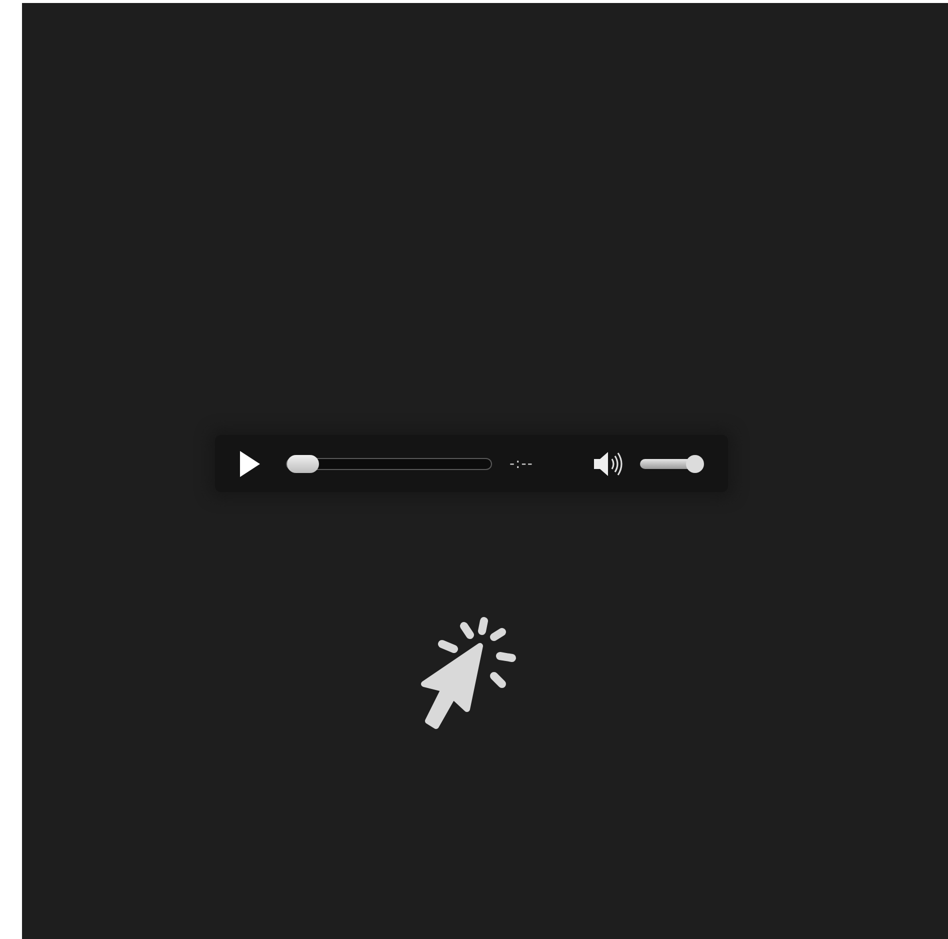 The width and height of the screenshot is (948, 939). What do you see at coordinates (302, 463) in the screenshot?
I see `progress-thumb` at bounding box center [302, 463].